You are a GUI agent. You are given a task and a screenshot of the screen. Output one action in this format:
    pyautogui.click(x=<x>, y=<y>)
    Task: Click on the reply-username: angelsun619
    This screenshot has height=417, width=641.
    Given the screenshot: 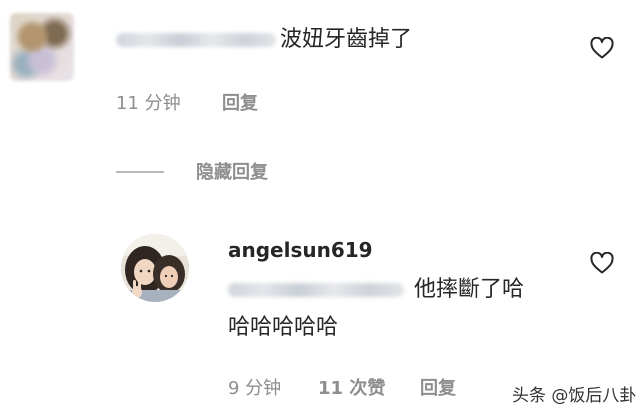 What is the action you would take?
    pyautogui.click(x=300, y=250)
    